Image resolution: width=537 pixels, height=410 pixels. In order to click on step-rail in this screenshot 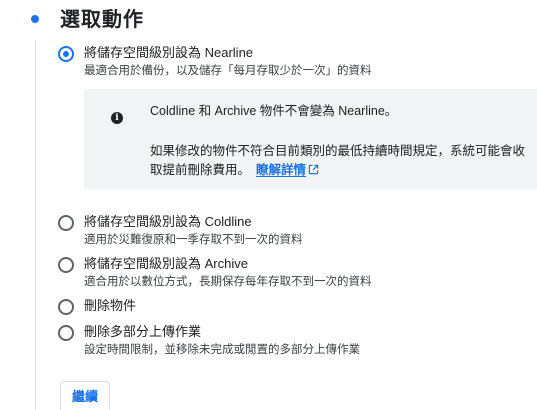, I will do `click(35, 225)`.